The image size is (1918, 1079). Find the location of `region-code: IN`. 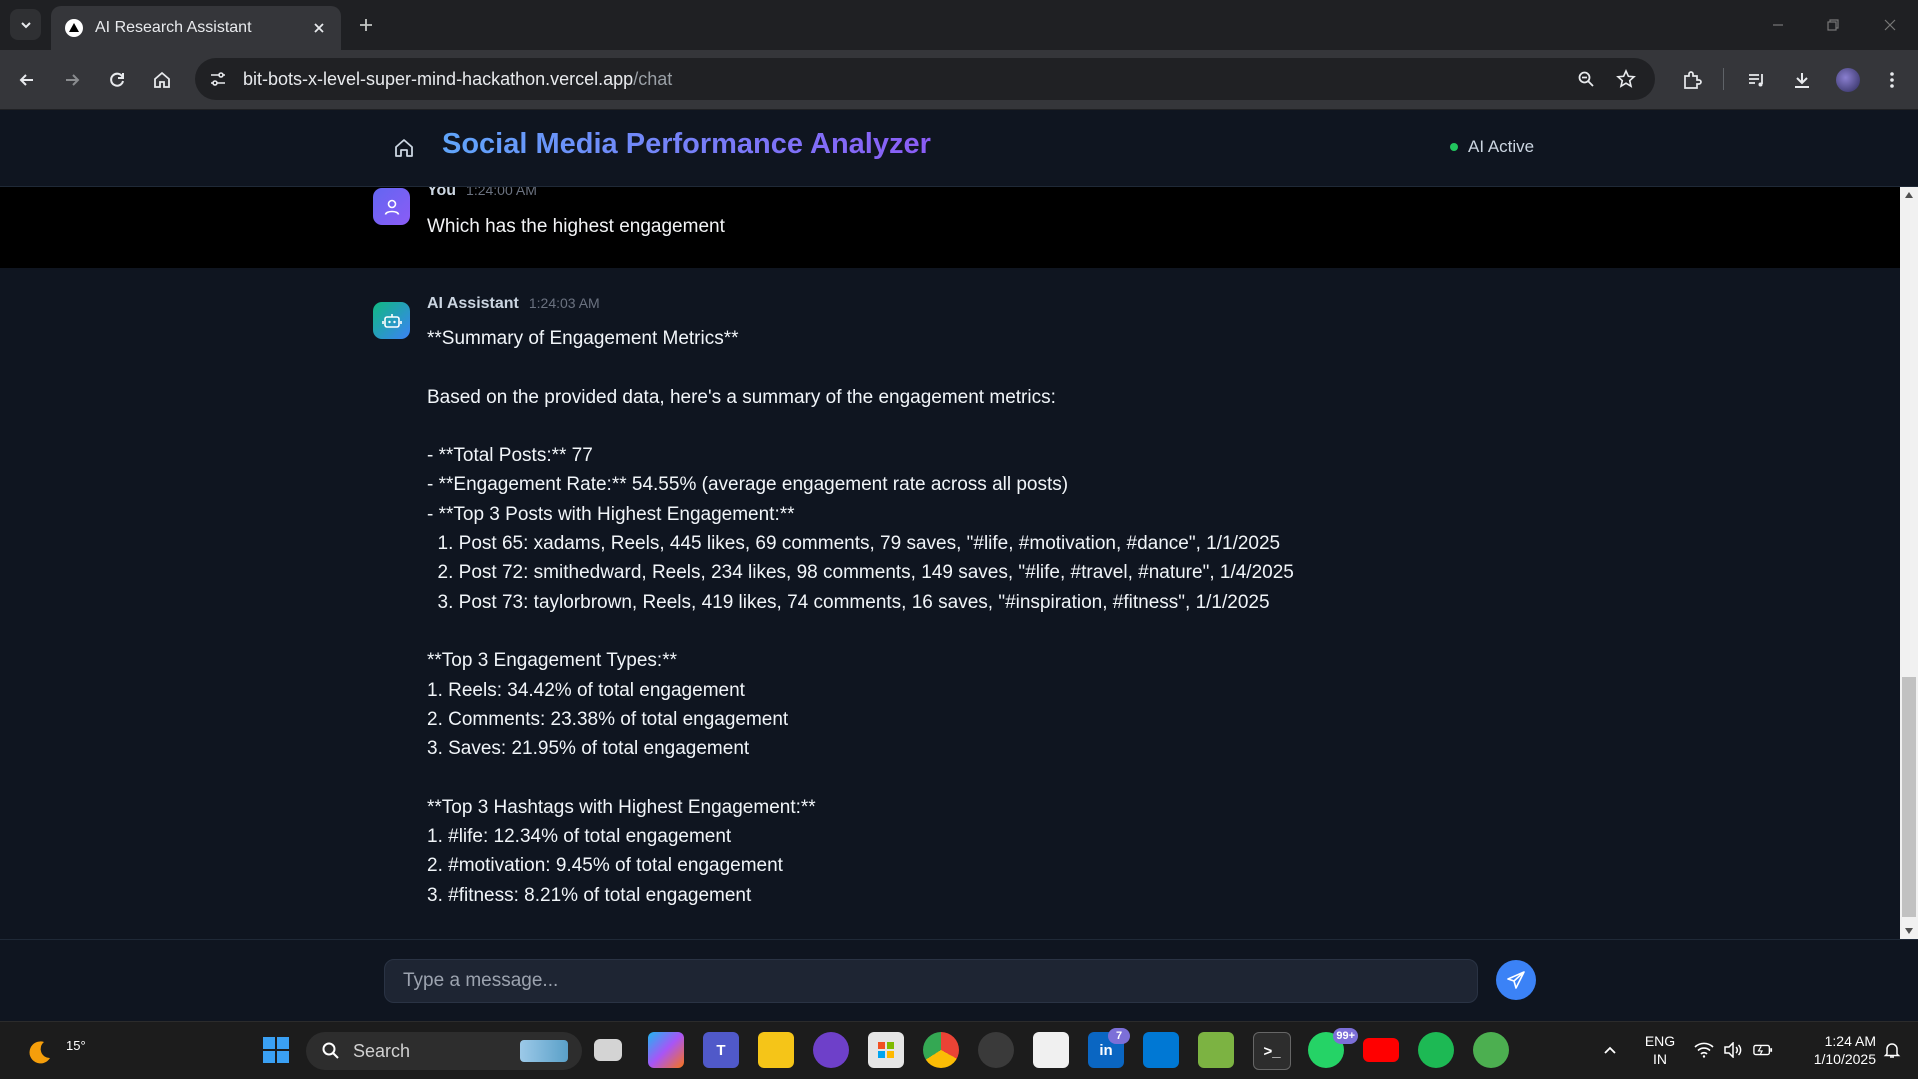

region-code: IN is located at coordinates (1660, 1059).